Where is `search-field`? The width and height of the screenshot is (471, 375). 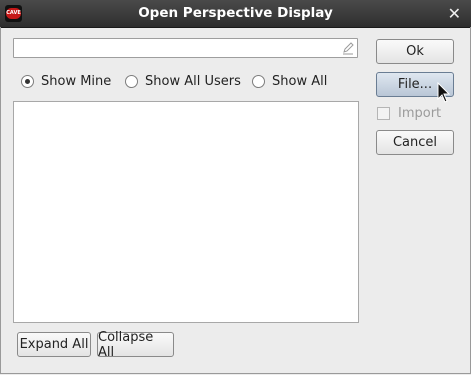 search-field is located at coordinates (185, 48).